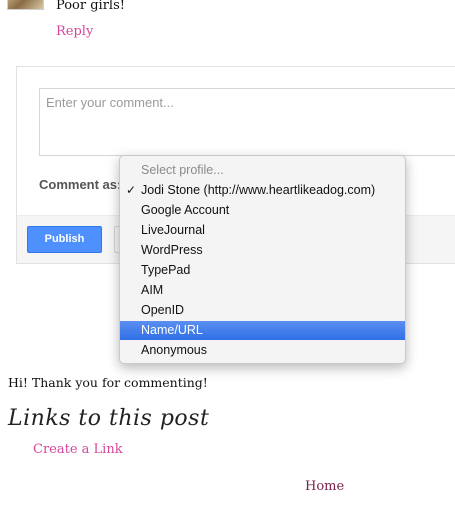 Image resolution: width=455 pixels, height=514 pixels. Describe the element at coordinates (78, 449) in the screenshot. I see `create-a-link: Create a Link` at that location.